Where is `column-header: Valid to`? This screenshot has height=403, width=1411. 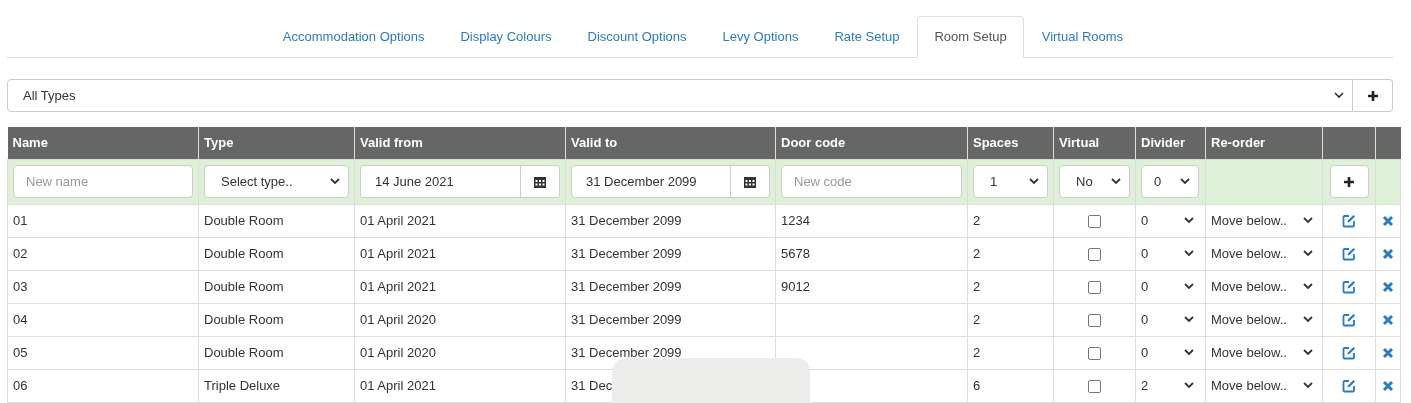
column-header: Valid to is located at coordinates (594, 142).